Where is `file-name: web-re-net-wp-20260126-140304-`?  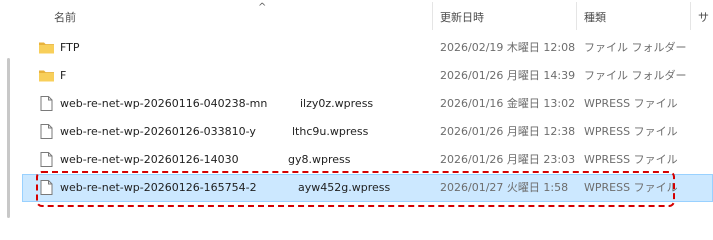
file-name: web-re-net-wp-20260126-140304- is located at coordinates (155, 159).